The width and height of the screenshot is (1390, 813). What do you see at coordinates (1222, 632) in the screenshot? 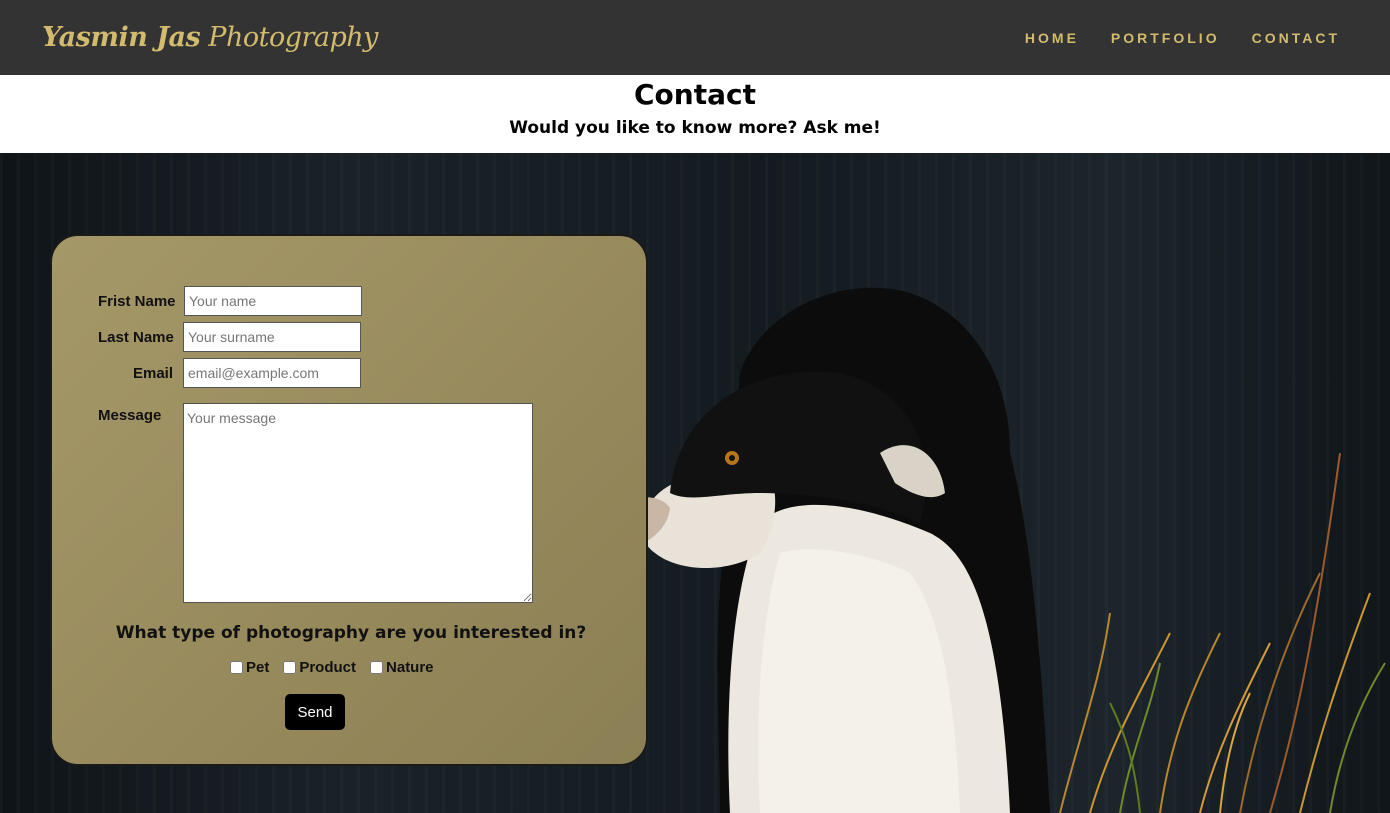
I see `grass-photo` at bounding box center [1222, 632].